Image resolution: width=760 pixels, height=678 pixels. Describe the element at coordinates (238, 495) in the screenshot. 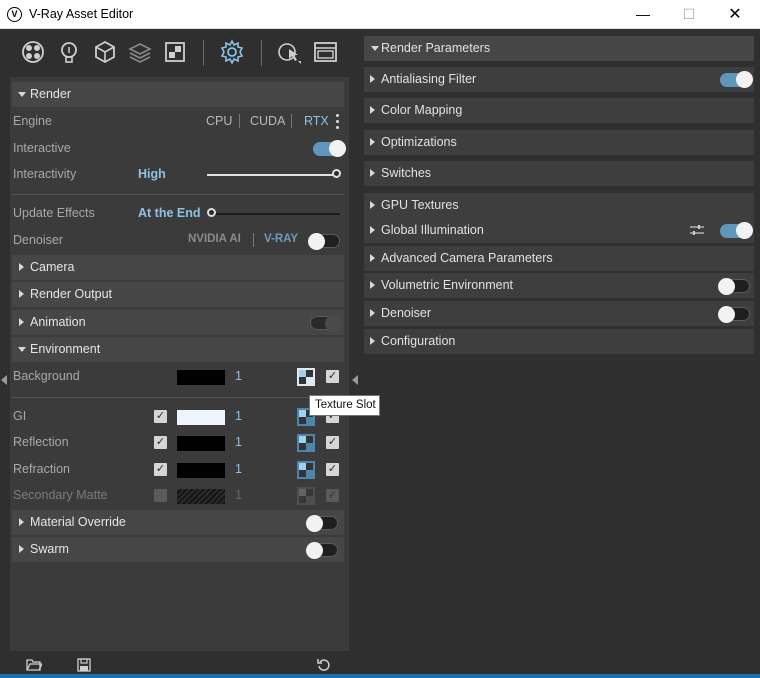

I see `secondary-matte-multiplier: 1` at that location.